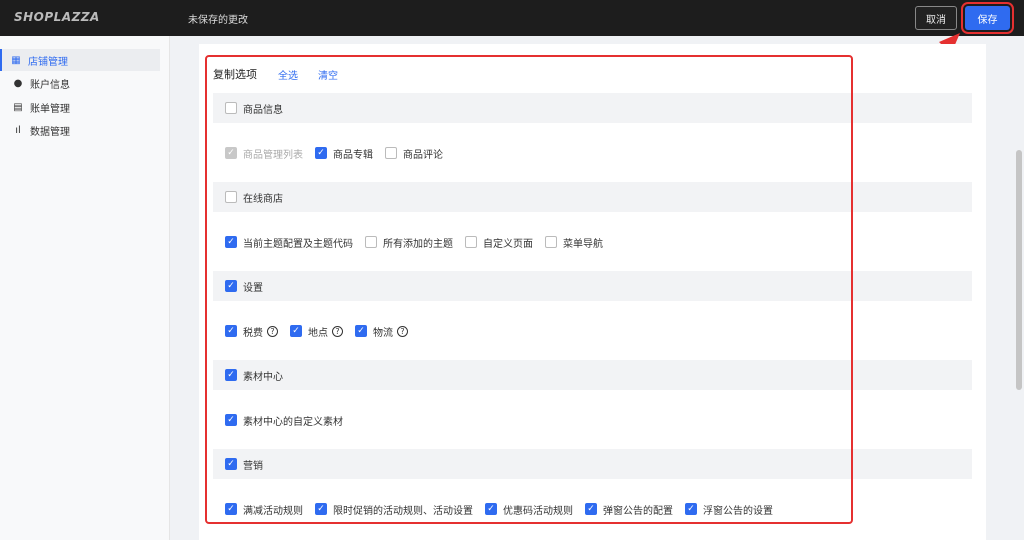 The image size is (1024, 540). I want to click on option-checkbox: ✓ 税费?, so click(251, 331).